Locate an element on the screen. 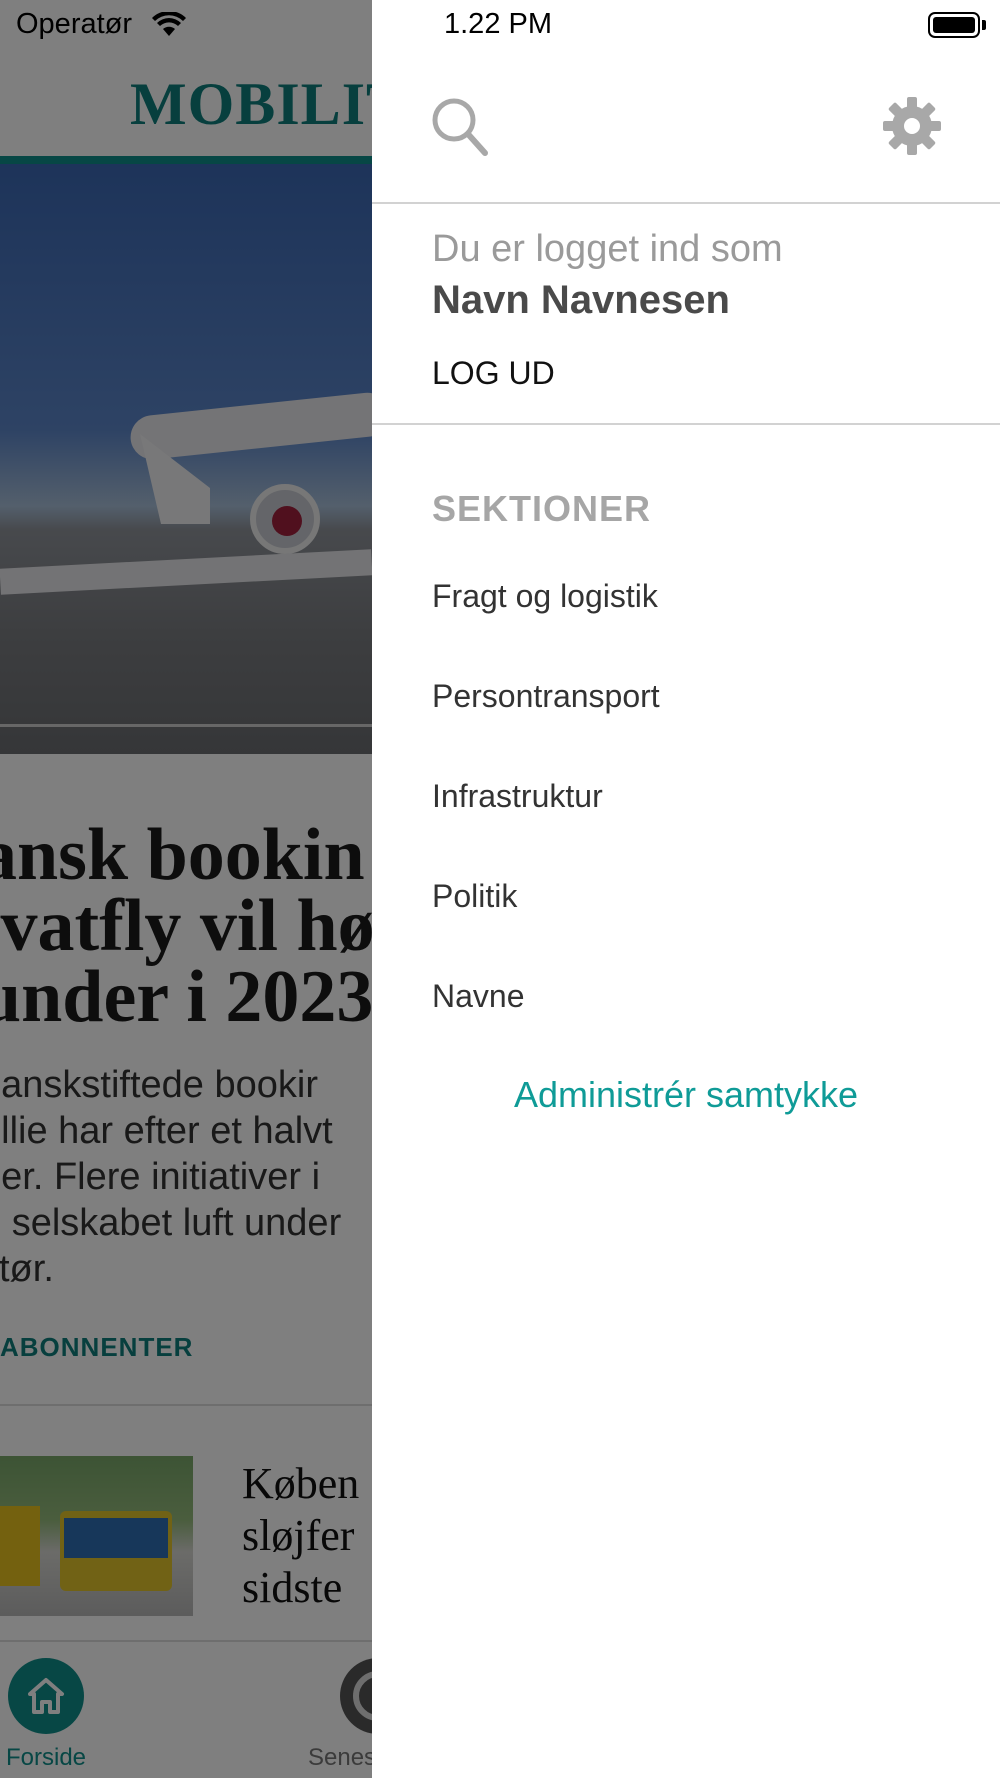 This screenshot has height=1778, width=1000. logged-in-label: Du er logget ind som is located at coordinates (607, 249).